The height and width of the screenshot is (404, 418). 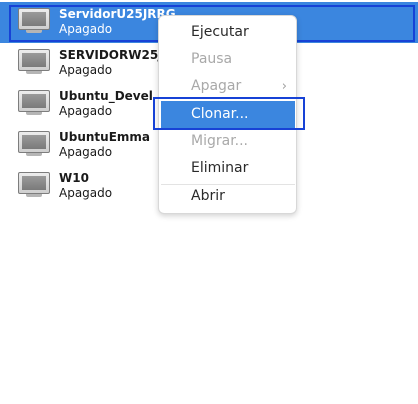 What do you see at coordinates (212, 59) in the screenshot?
I see `menu-item-pausa: Pausa` at bounding box center [212, 59].